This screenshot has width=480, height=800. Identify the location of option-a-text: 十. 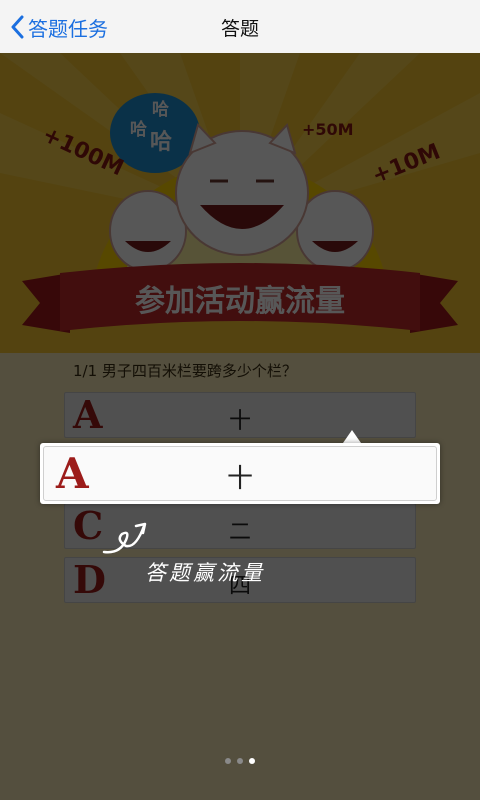
(239, 421).